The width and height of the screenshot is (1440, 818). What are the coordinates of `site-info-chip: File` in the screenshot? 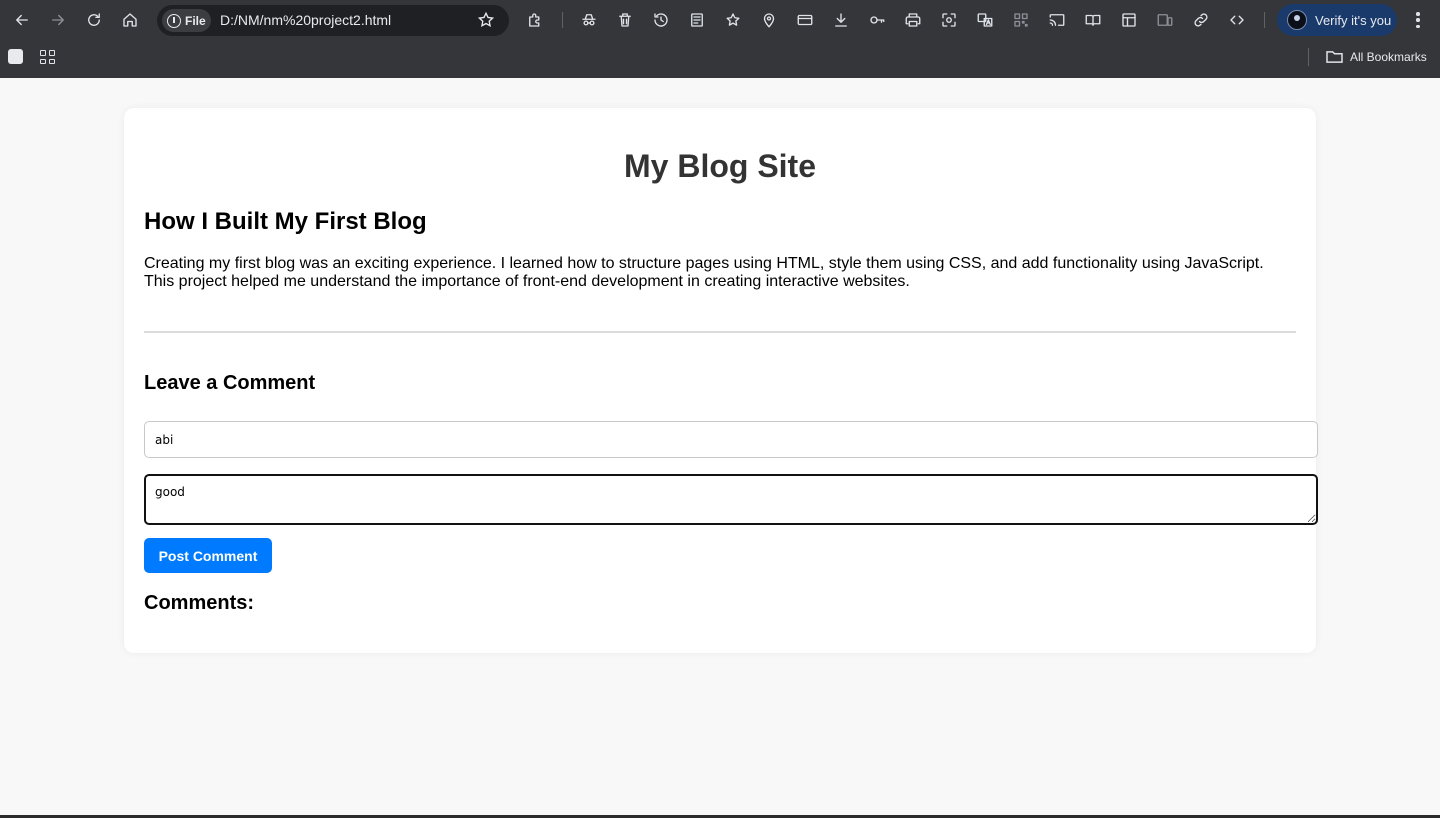 It's located at (186, 20).